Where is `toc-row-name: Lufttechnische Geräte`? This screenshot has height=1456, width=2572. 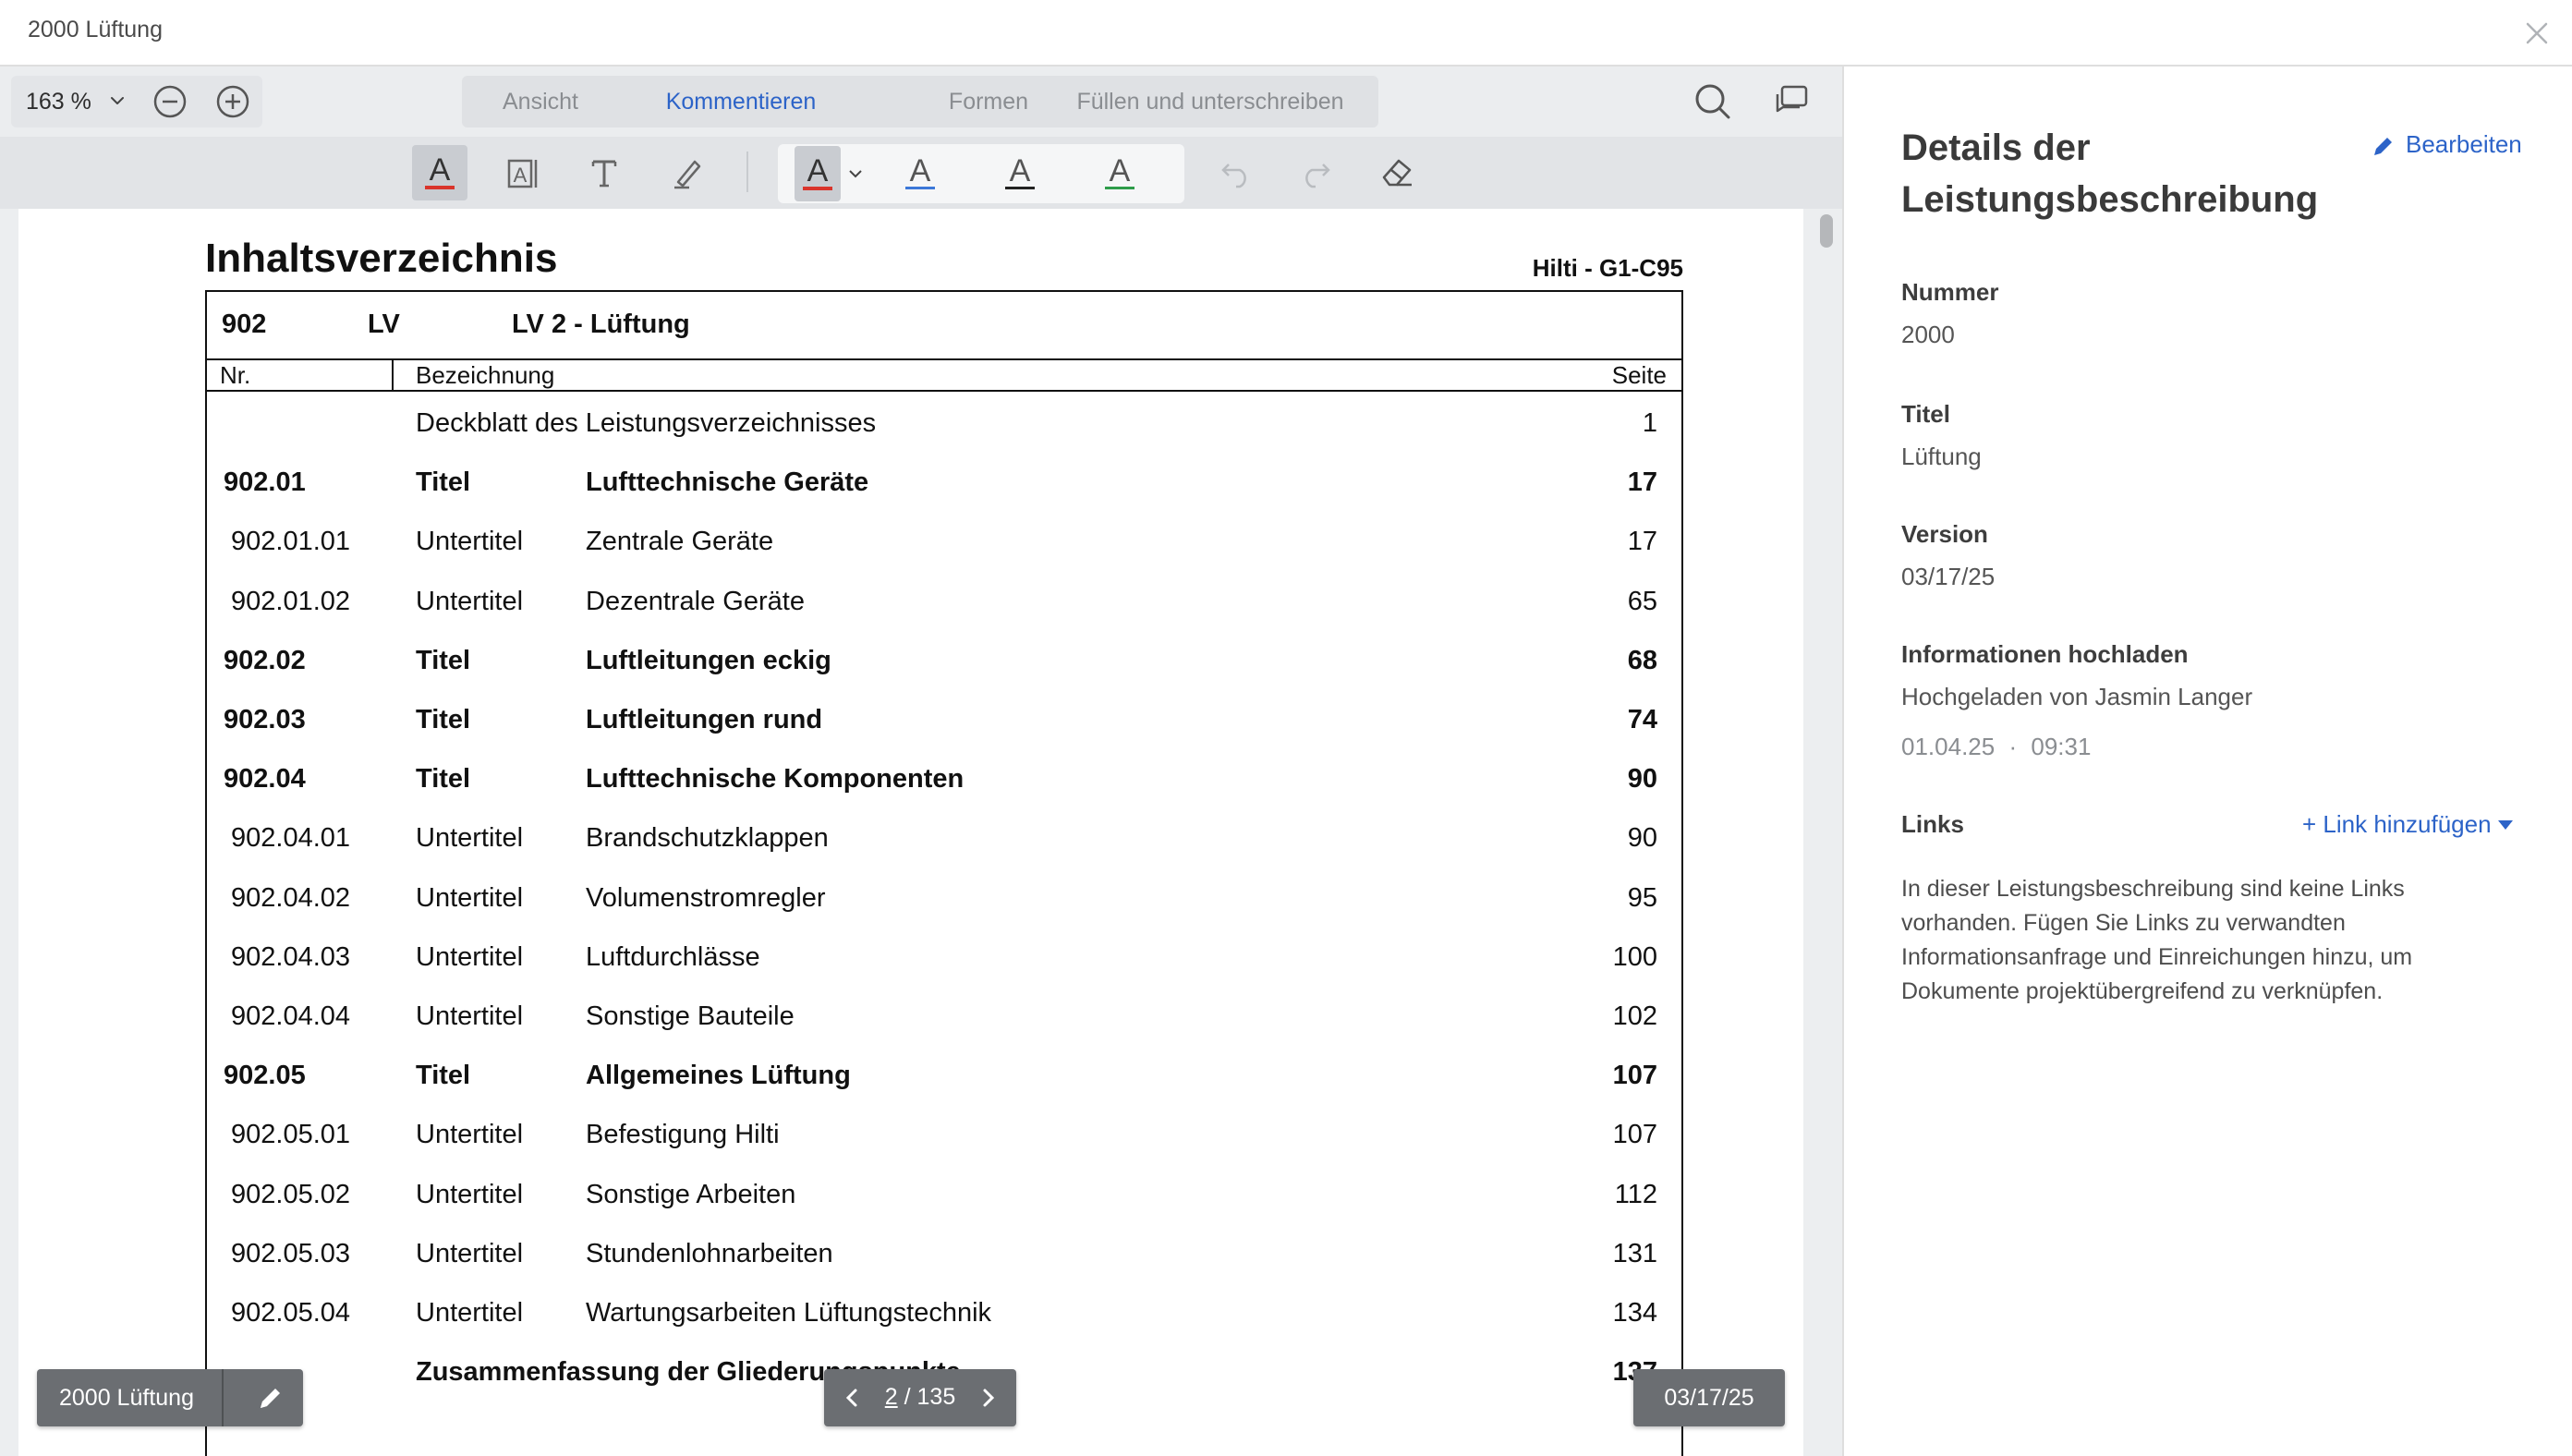 toc-row-name: Lufttechnische Geräte is located at coordinates (727, 482).